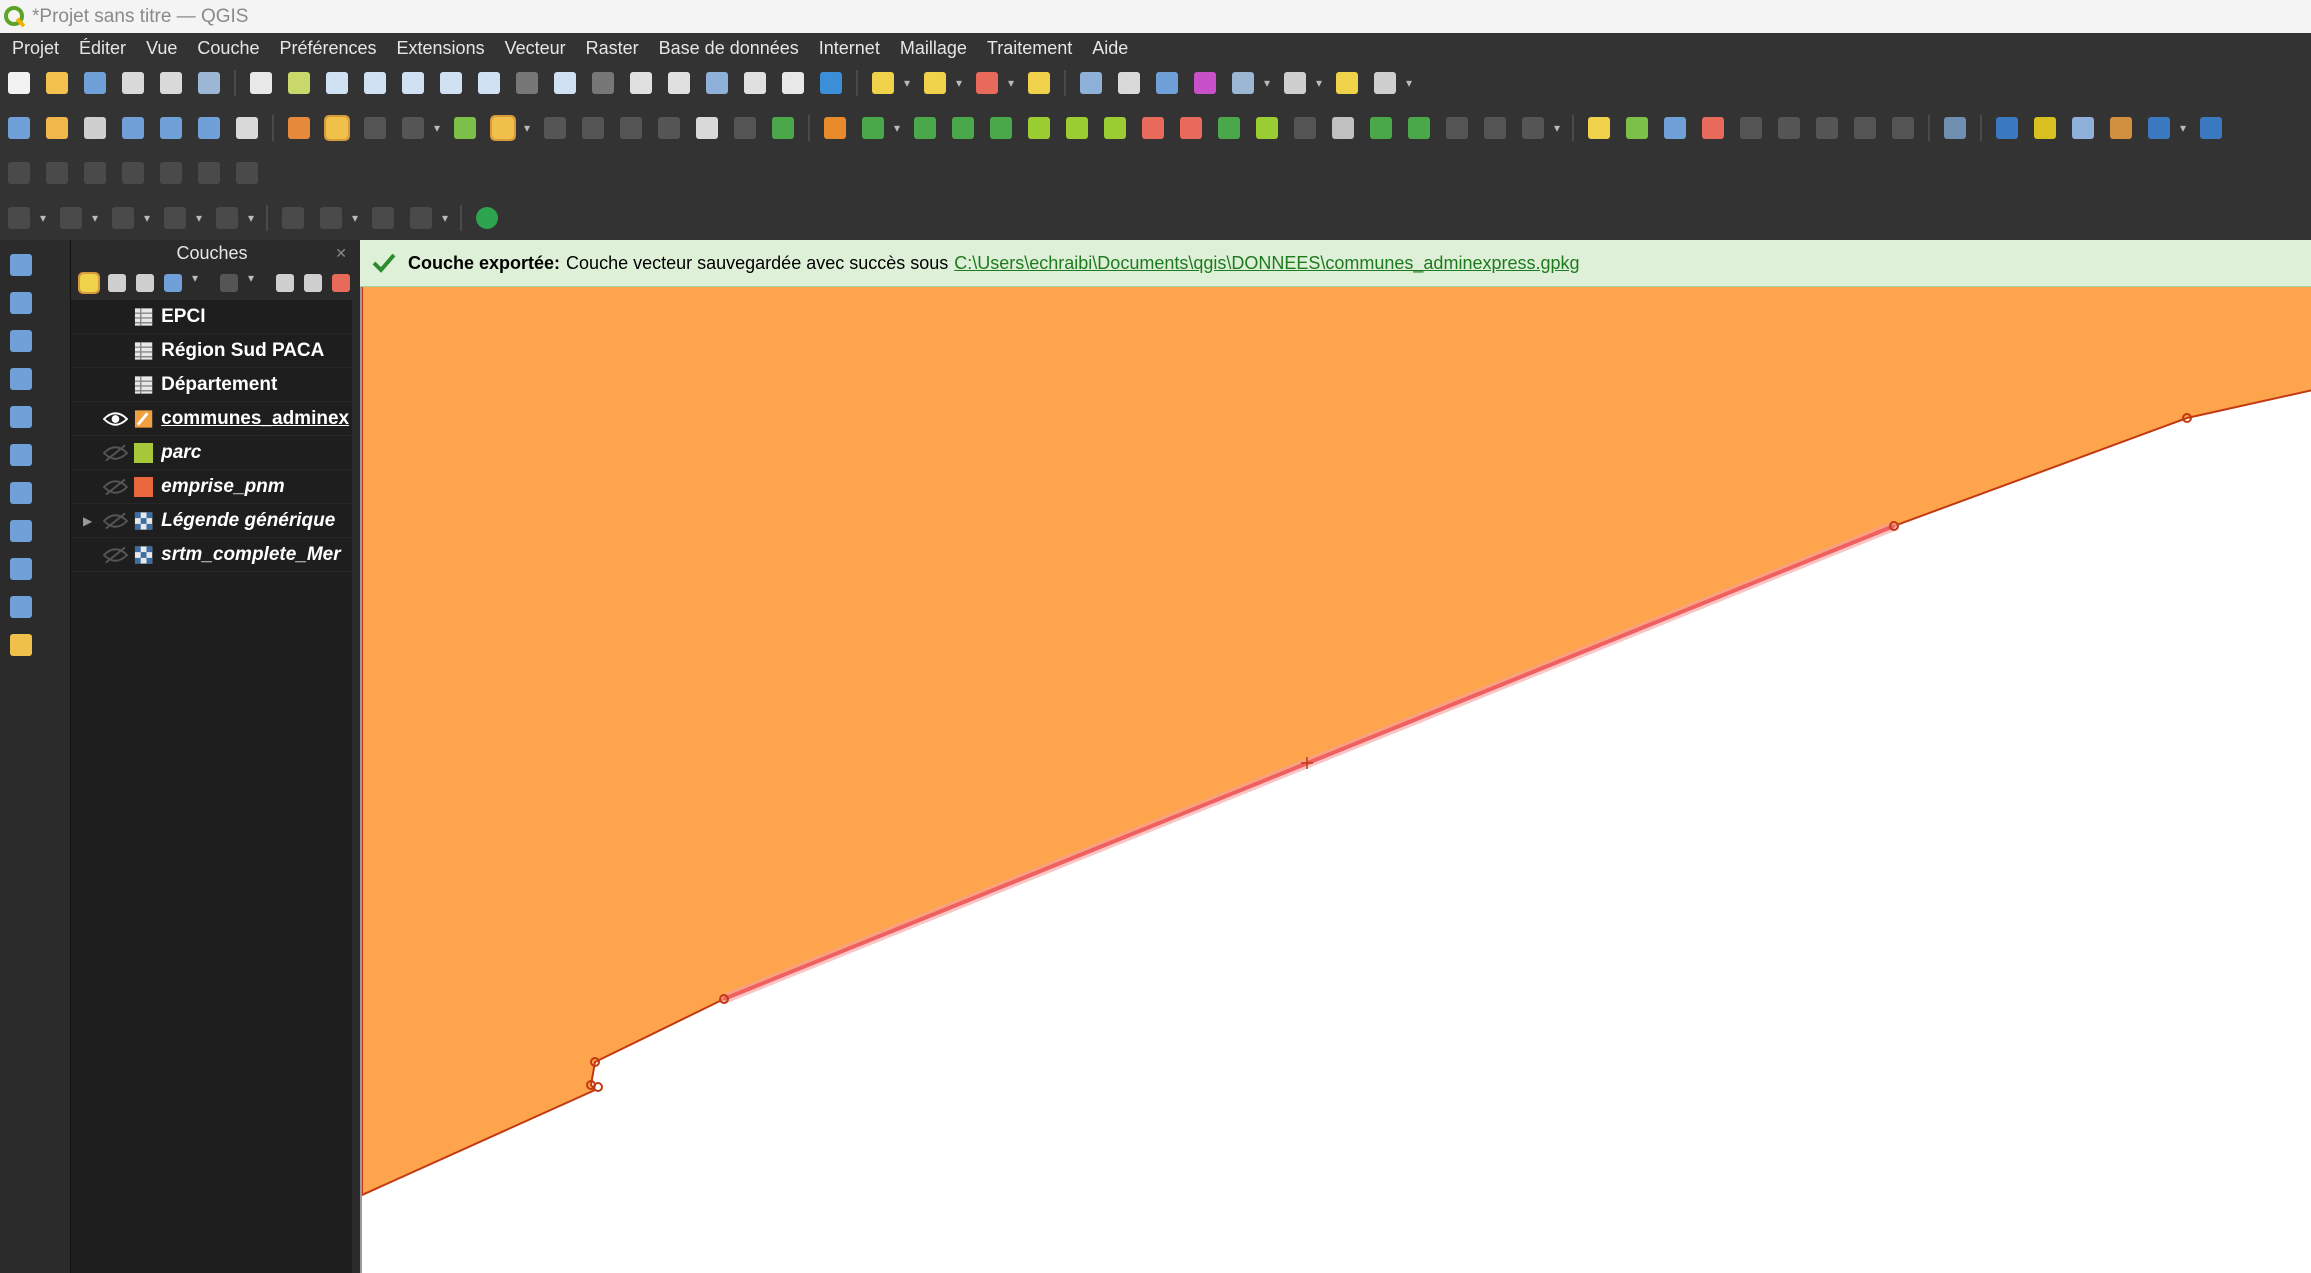  I want to click on add-polygon-icon, so click(465, 127).